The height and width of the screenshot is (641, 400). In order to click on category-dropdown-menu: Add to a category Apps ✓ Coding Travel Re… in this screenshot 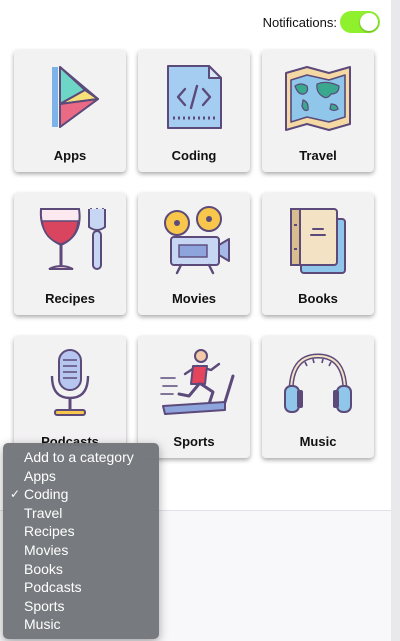, I will do `click(81, 541)`.